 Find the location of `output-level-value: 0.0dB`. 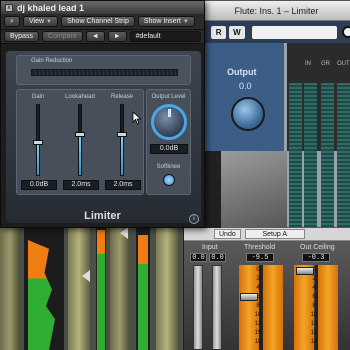

output-level-value: 0.0dB is located at coordinates (169, 149).